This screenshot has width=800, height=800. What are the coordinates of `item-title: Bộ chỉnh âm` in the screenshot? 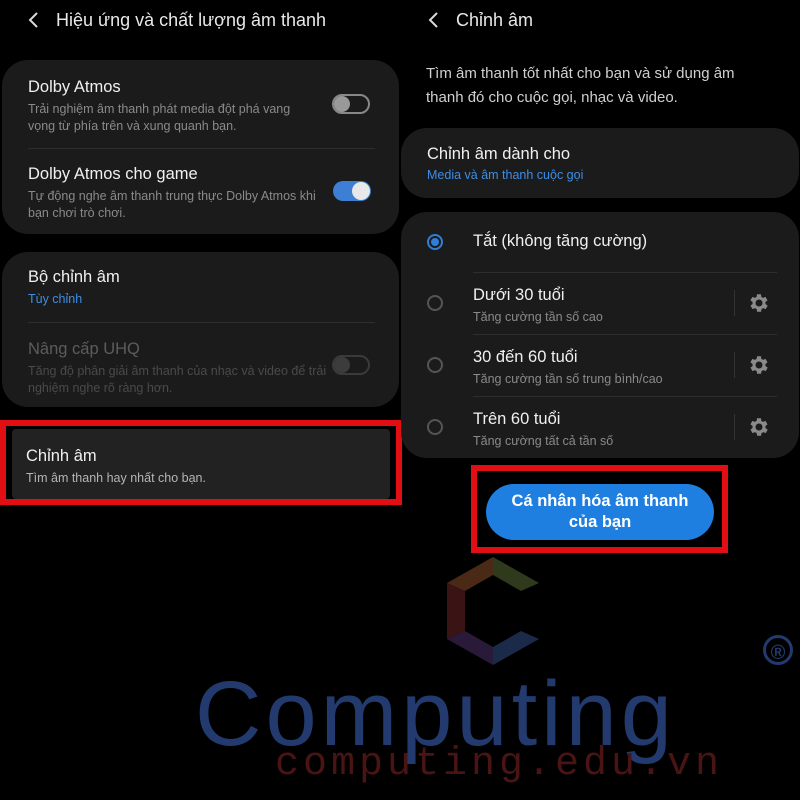 It's located at (74, 277).